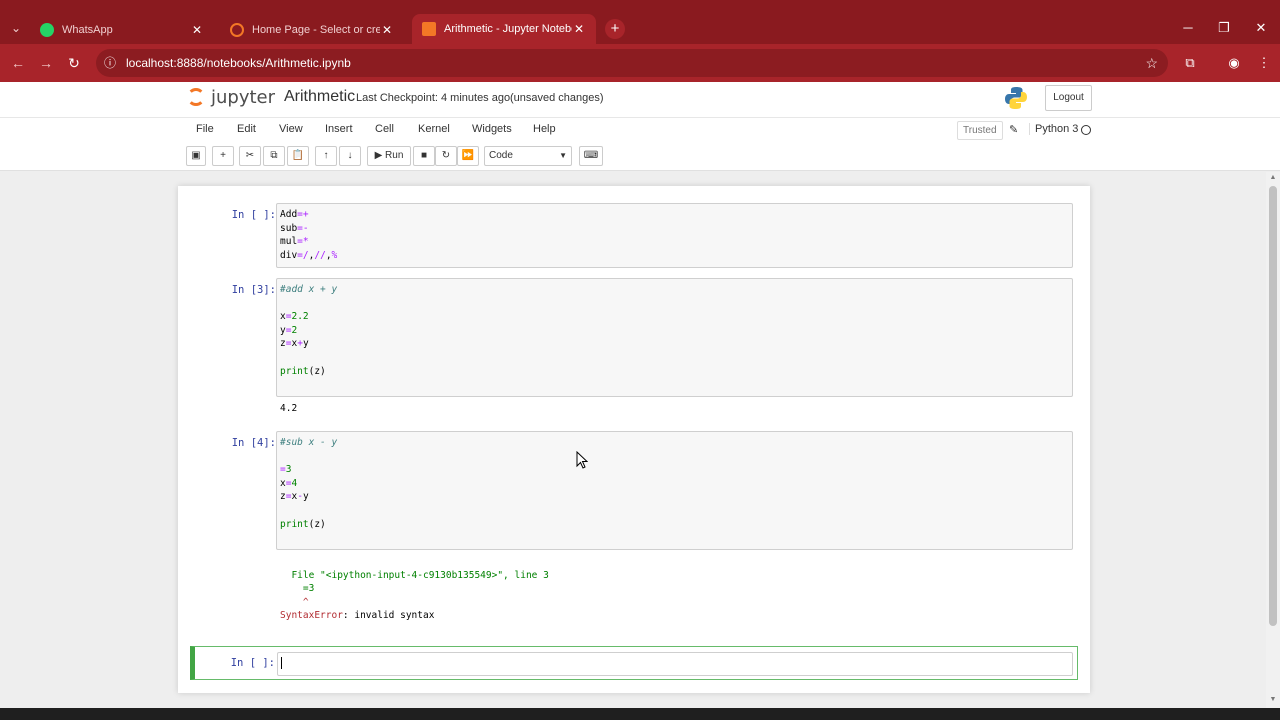  I want to click on back-icon: ←, so click(18, 63).